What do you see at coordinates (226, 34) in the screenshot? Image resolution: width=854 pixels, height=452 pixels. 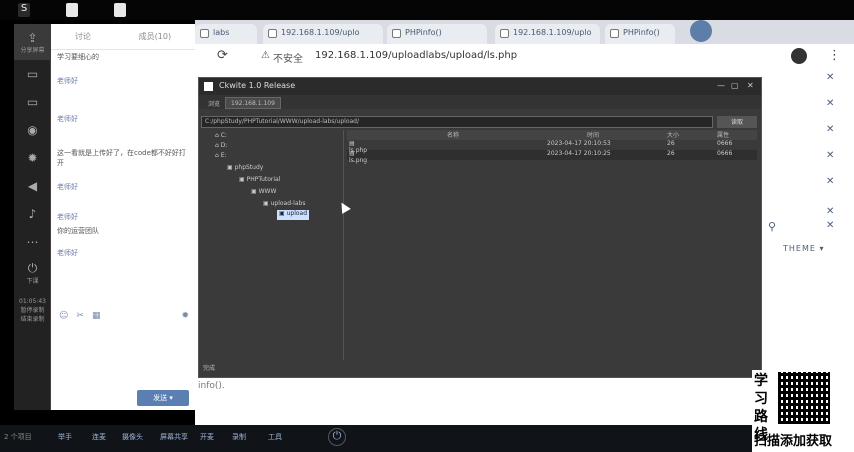 I see `browser-tab: labs` at bounding box center [226, 34].